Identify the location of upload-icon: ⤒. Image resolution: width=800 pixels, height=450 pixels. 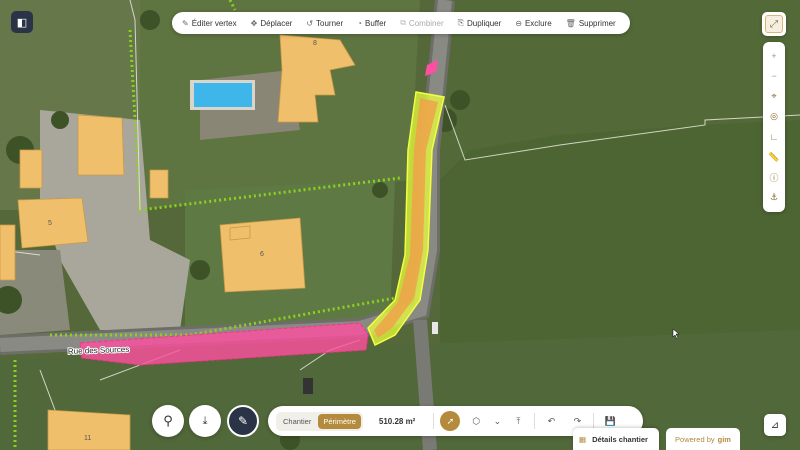
(518, 420).